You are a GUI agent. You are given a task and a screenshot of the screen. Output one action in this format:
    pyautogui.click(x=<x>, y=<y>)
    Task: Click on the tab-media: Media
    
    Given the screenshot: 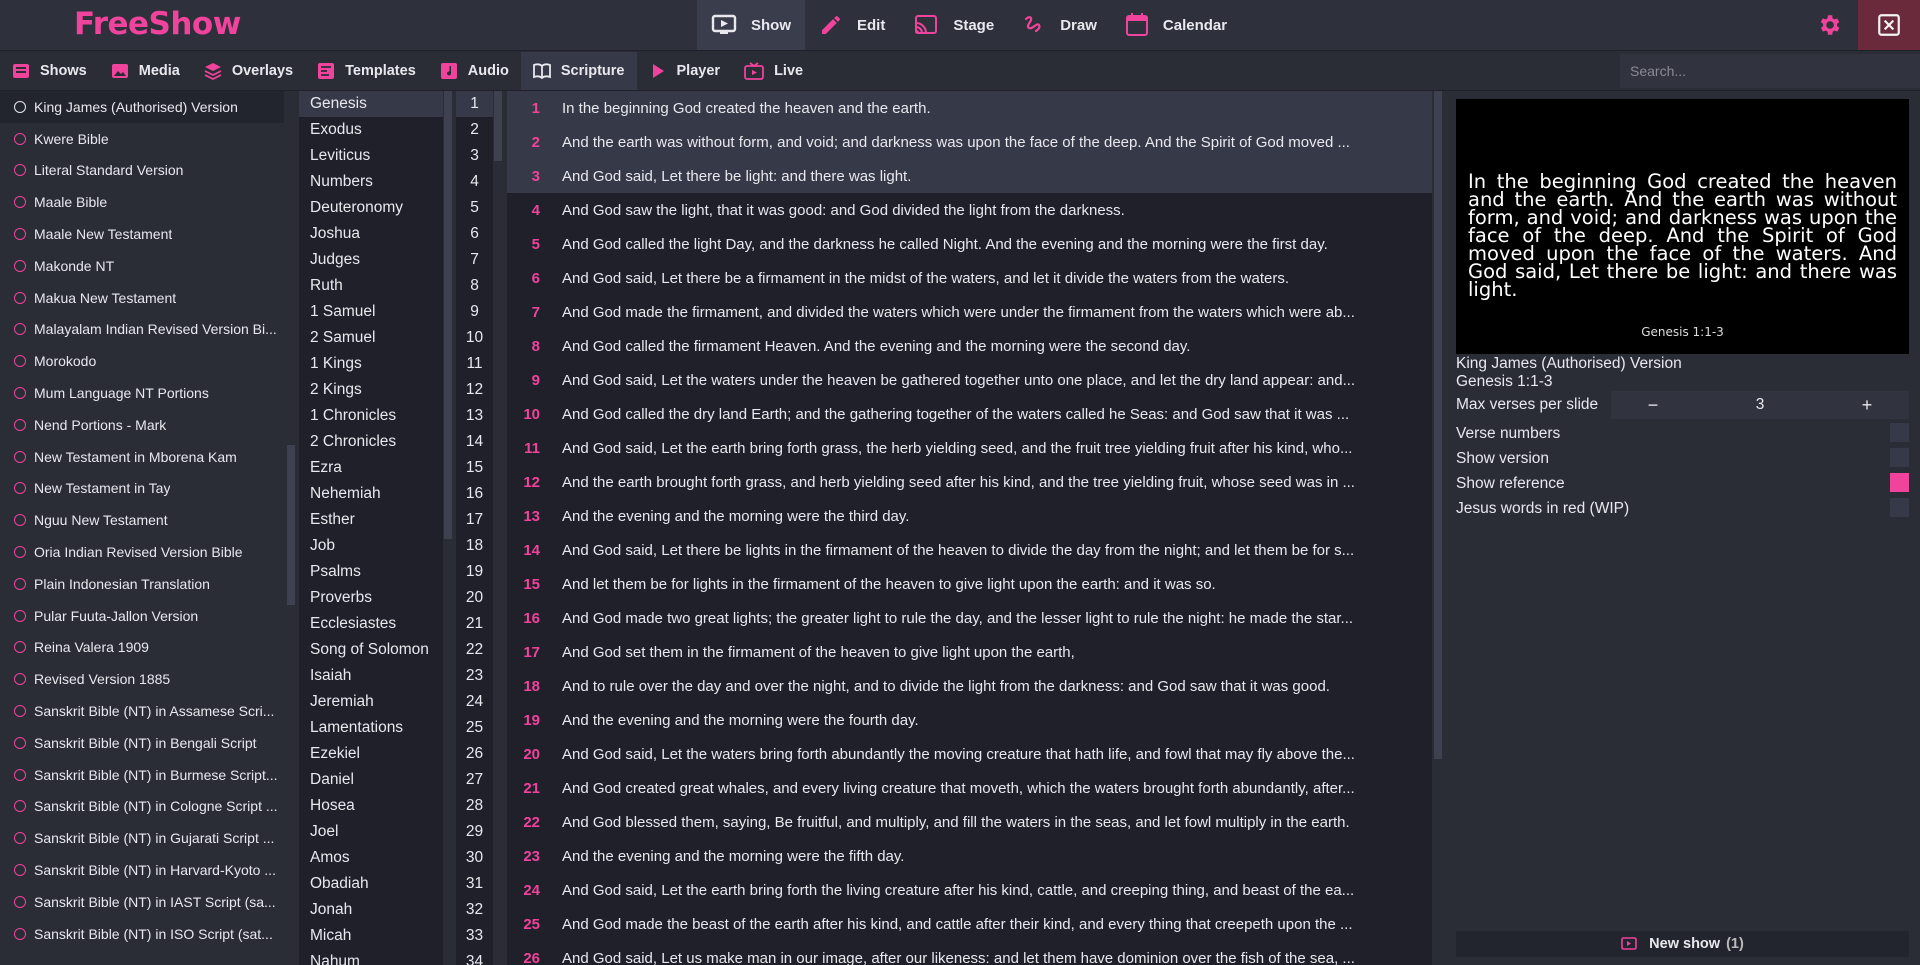 What is the action you would take?
    pyautogui.click(x=145, y=71)
    